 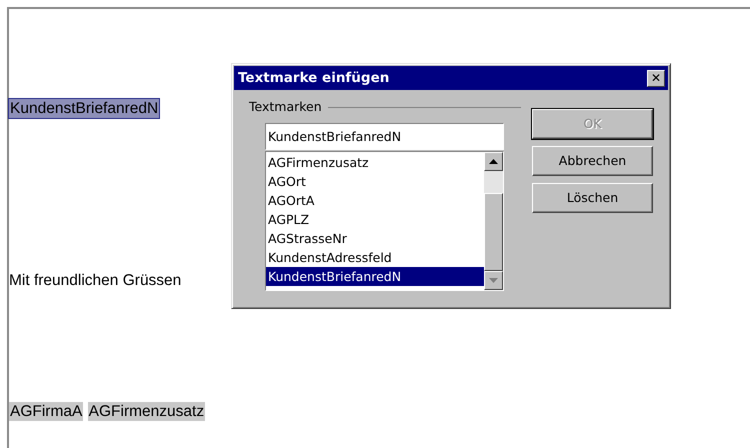 I want to click on up-arrow-icon, so click(x=493, y=161).